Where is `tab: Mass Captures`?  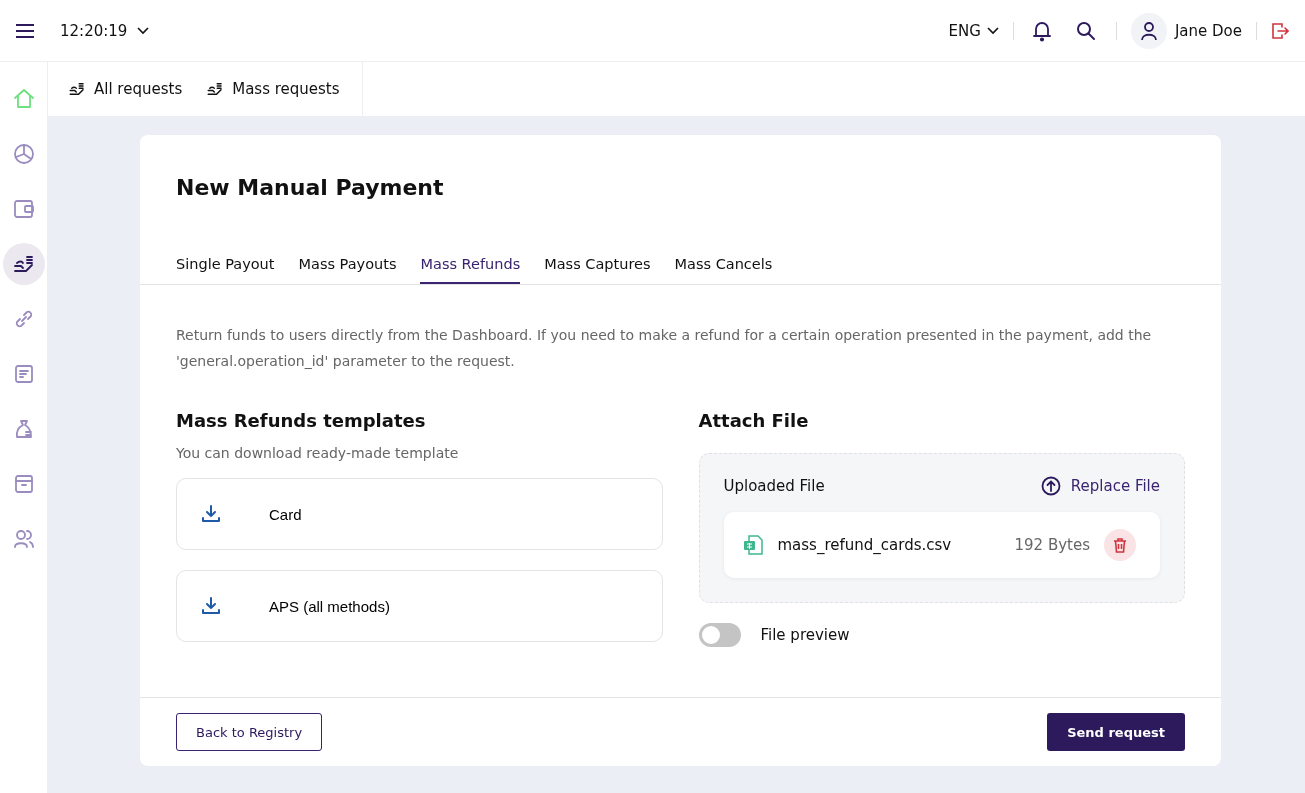 tab: Mass Captures is located at coordinates (597, 269).